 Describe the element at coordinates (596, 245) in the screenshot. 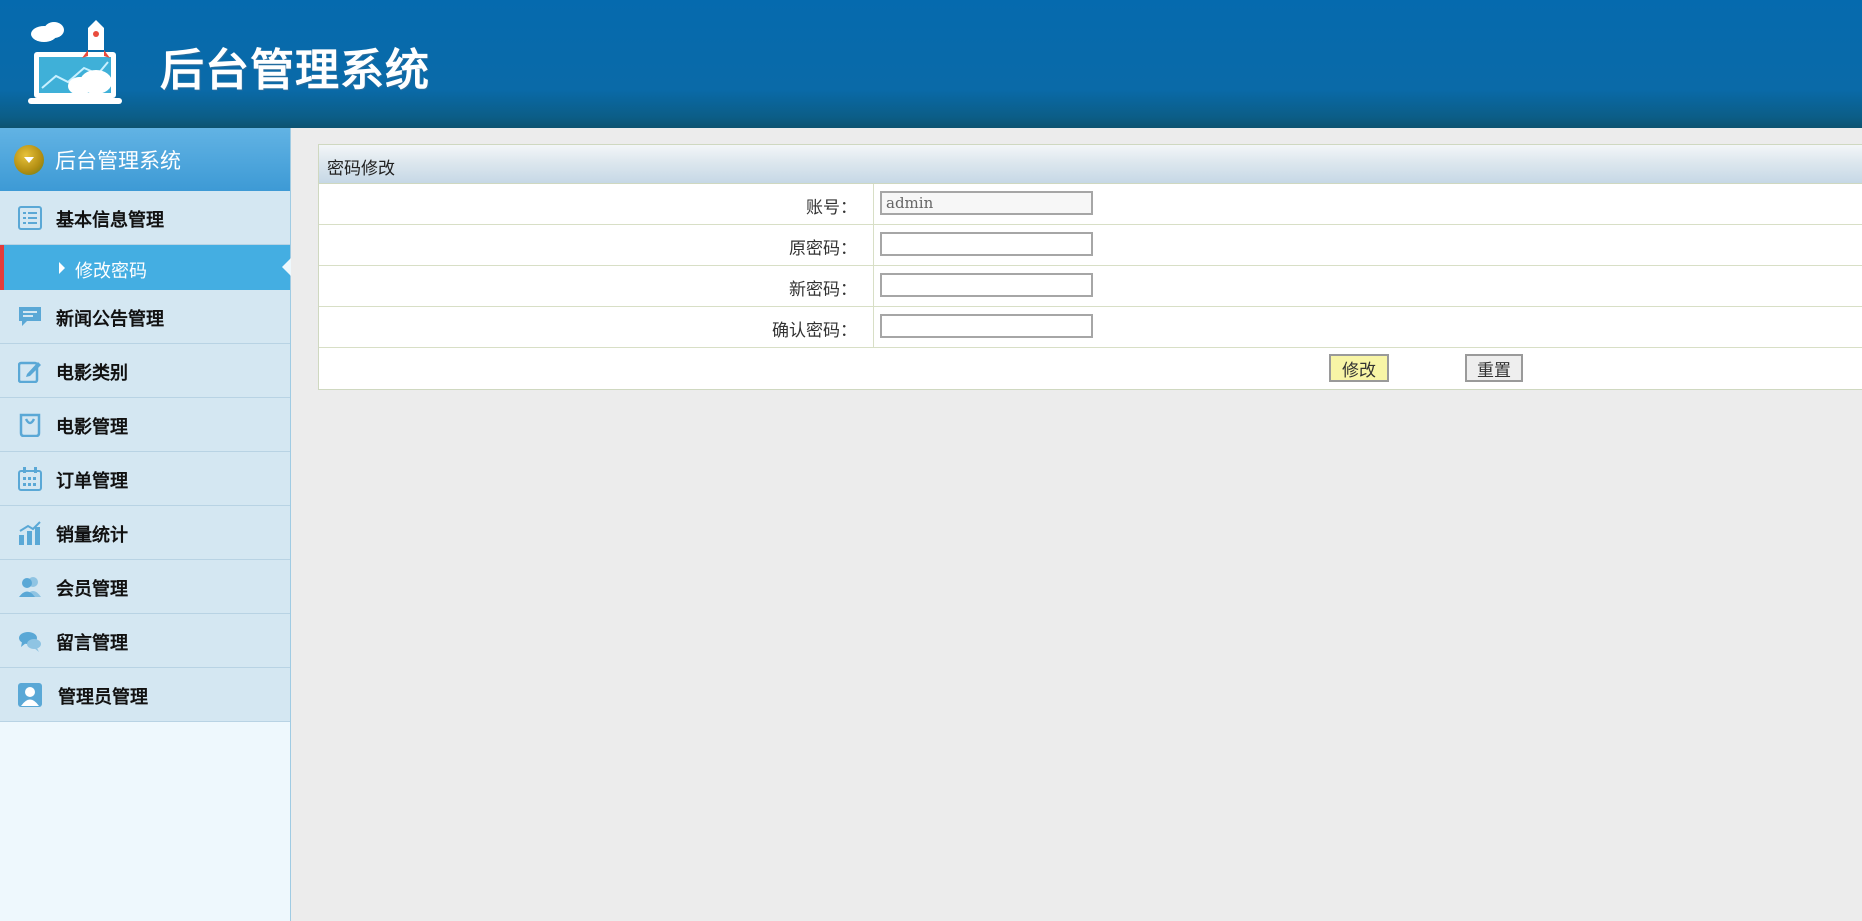

I see `field-label-cell: 原密码：` at that location.